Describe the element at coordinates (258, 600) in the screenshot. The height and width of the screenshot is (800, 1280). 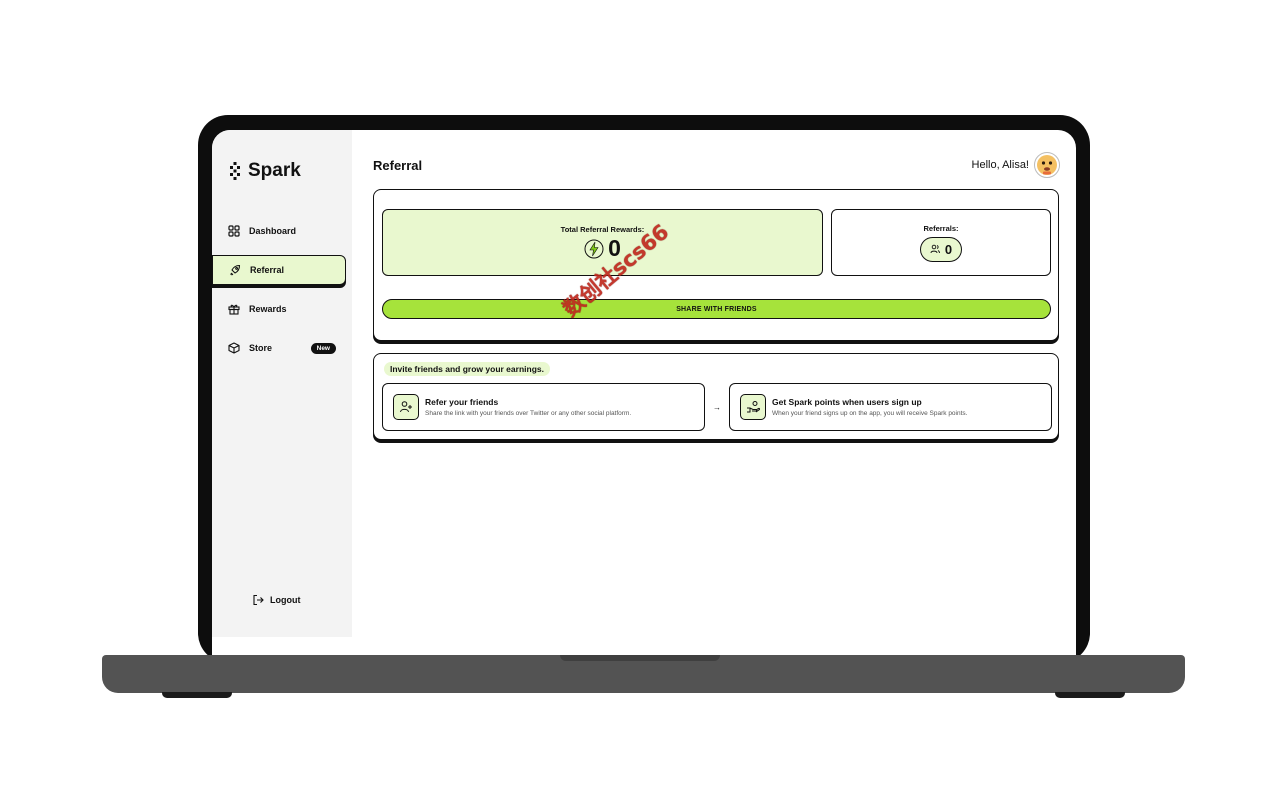
I see `logout-icon` at that location.